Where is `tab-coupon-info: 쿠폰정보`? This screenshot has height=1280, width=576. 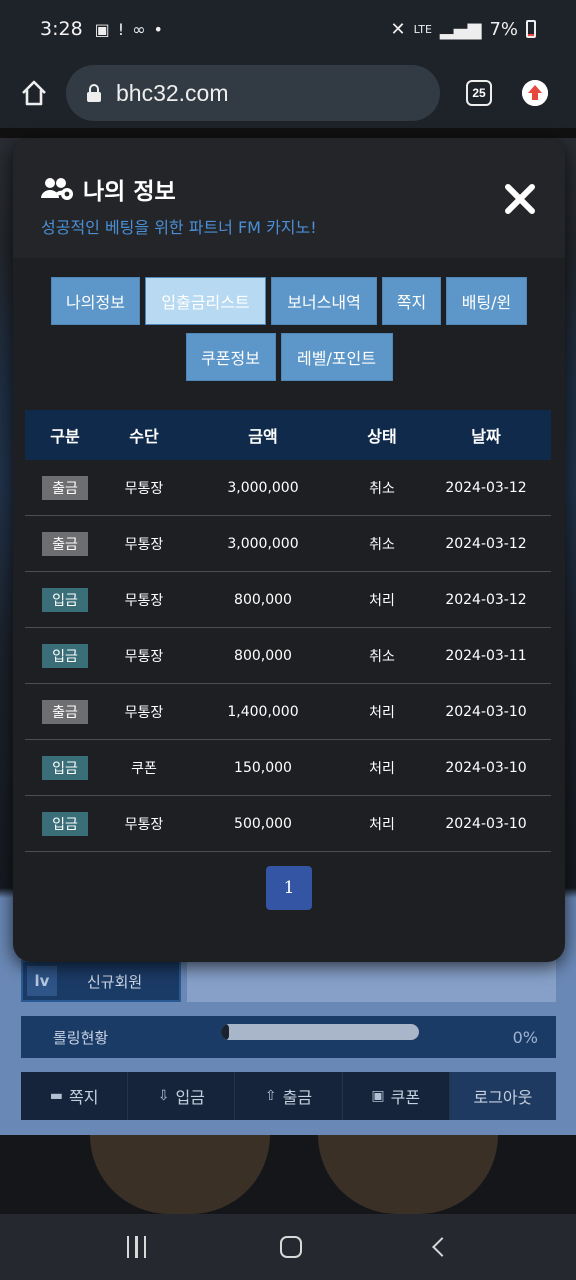 tab-coupon-info: 쿠폰정보 is located at coordinates (230, 357).